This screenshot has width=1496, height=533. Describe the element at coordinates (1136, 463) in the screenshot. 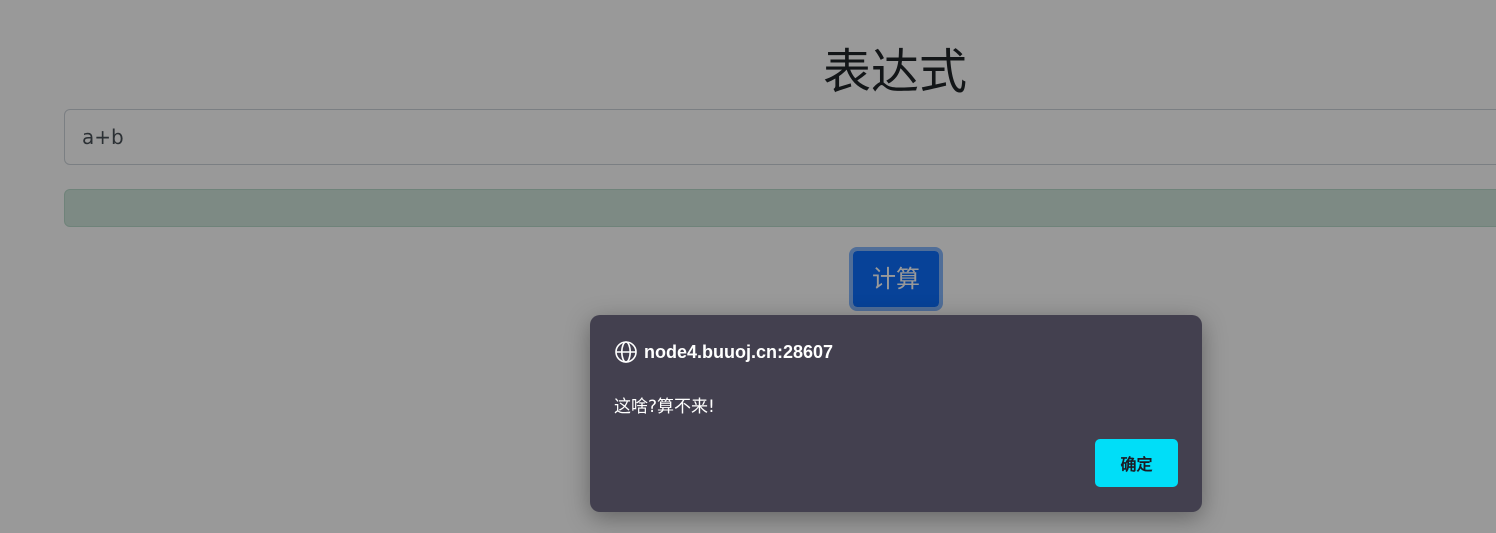

I see `alert-ok-button: 确定` at that location.